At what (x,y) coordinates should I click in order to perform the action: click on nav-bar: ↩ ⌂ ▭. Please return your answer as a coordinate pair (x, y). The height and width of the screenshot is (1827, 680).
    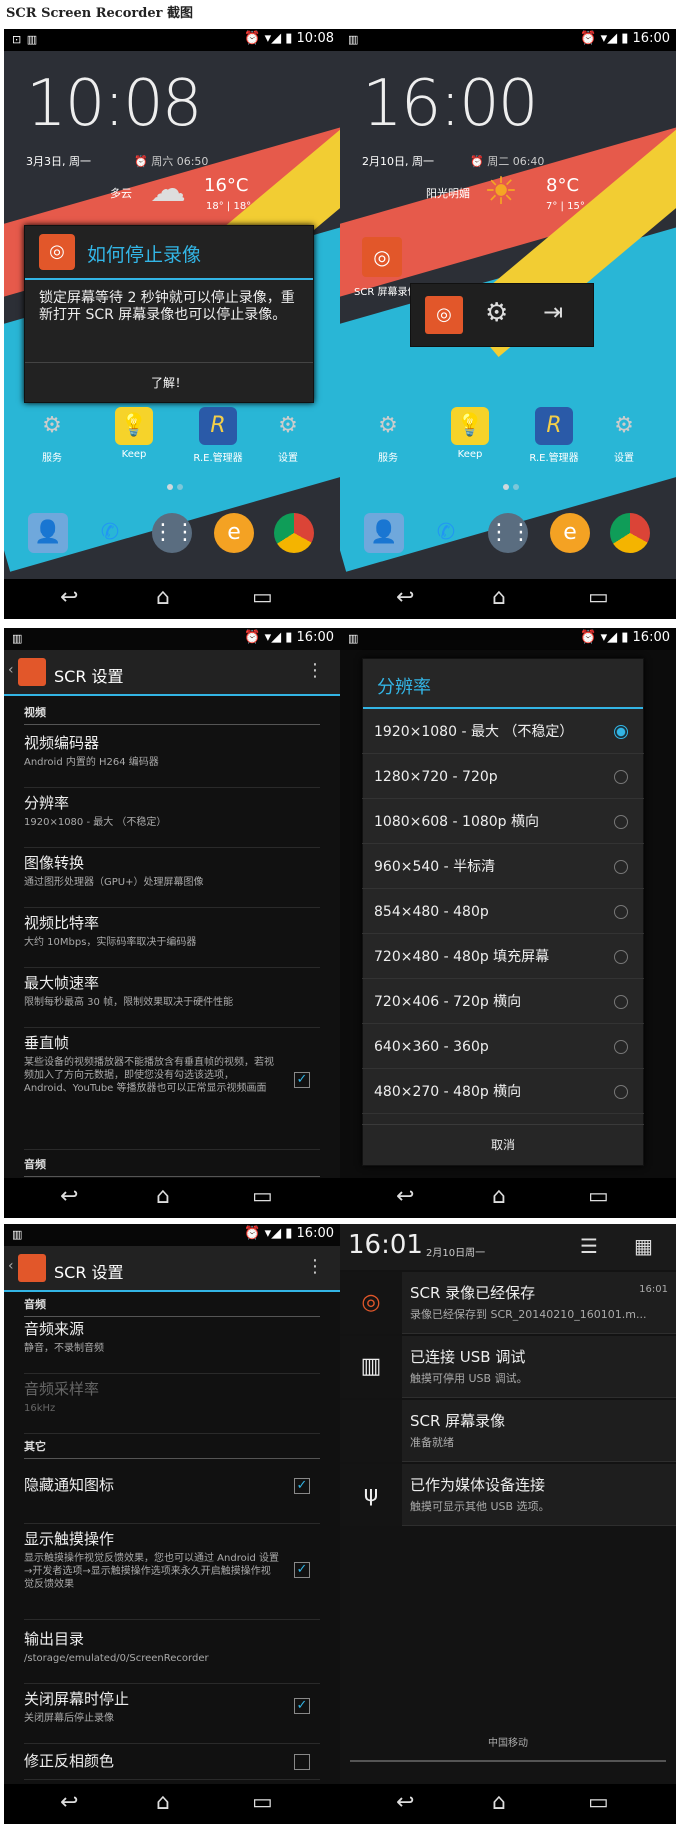
    Looking at the image, I should click on (508, 599).